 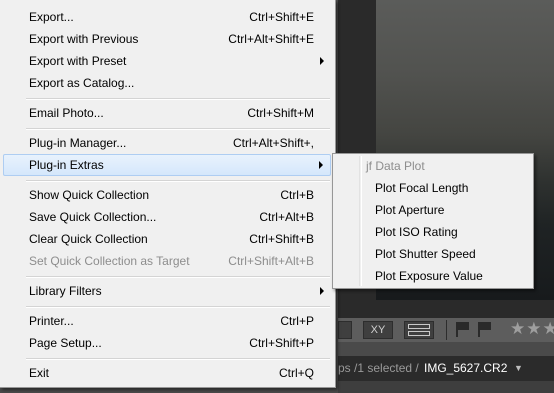 I want to click on submenu-header-label: jf Data Plot, so click(x=395, y=166).